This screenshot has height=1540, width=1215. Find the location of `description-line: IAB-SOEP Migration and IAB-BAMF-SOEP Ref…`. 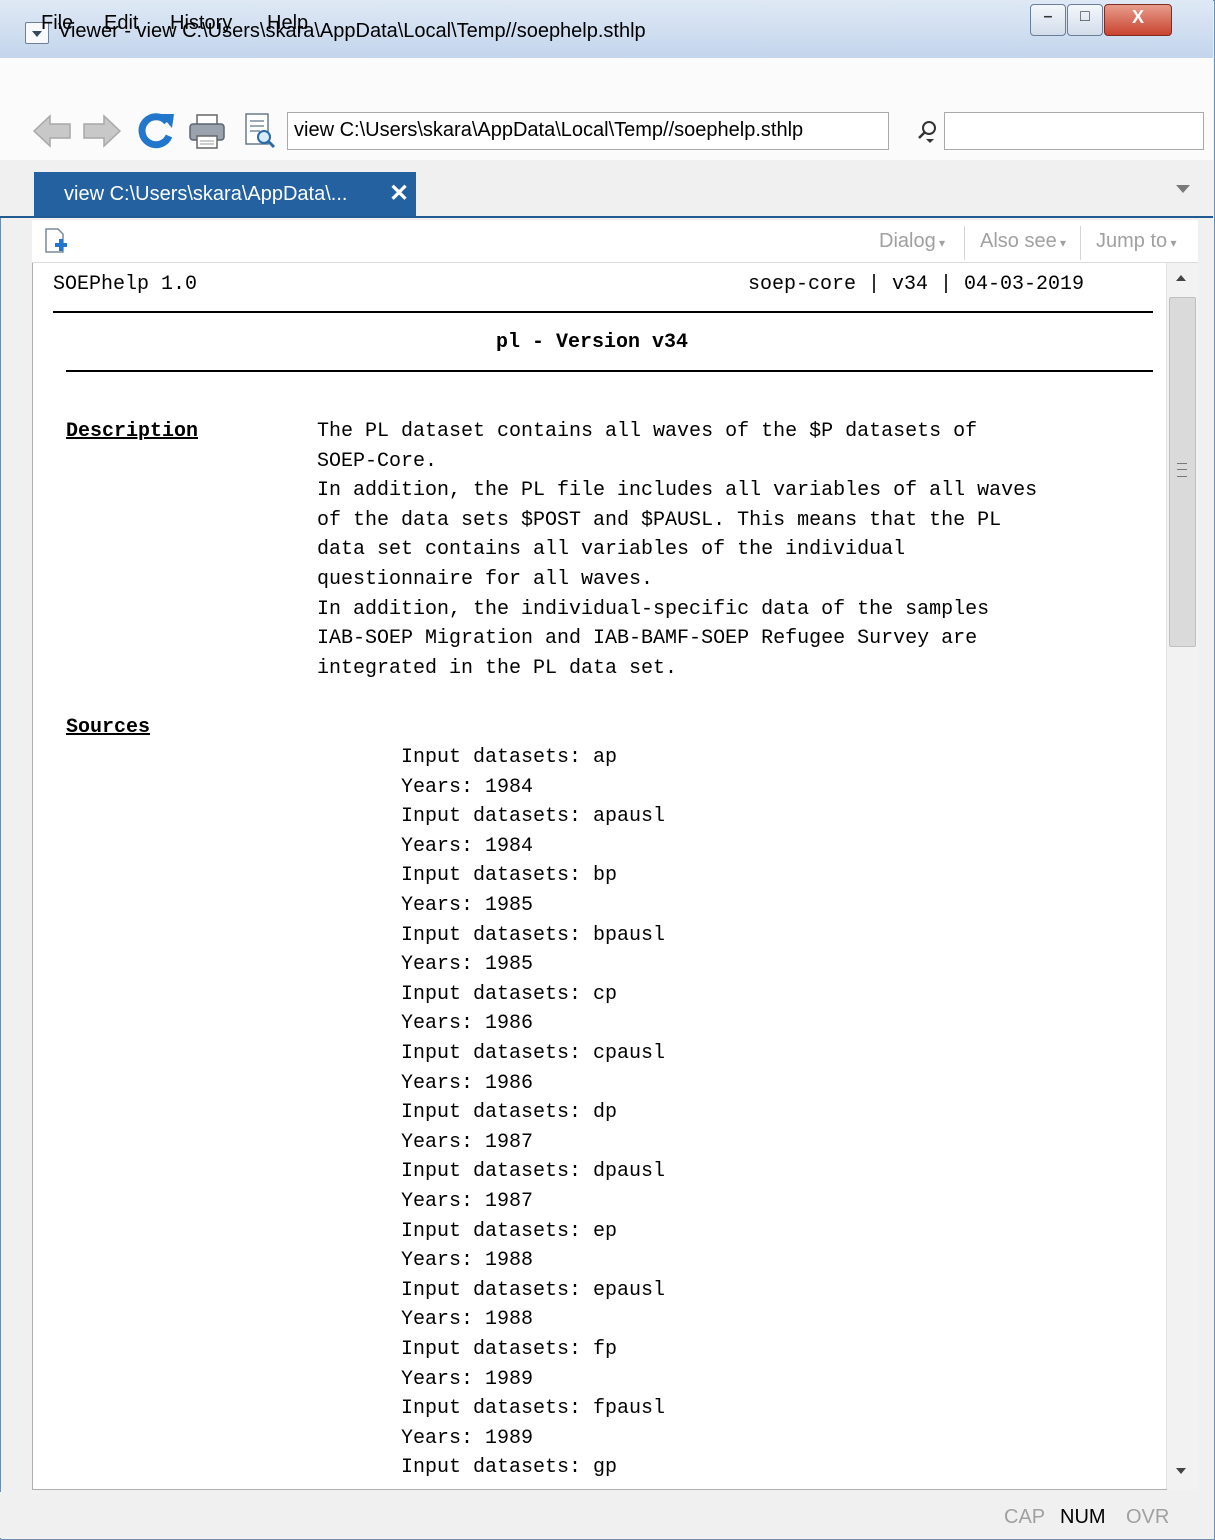

description-line: IAB-SOEP Migration and IAB-BAMF-SOEP Ref… is located at coordinates (647, 639).